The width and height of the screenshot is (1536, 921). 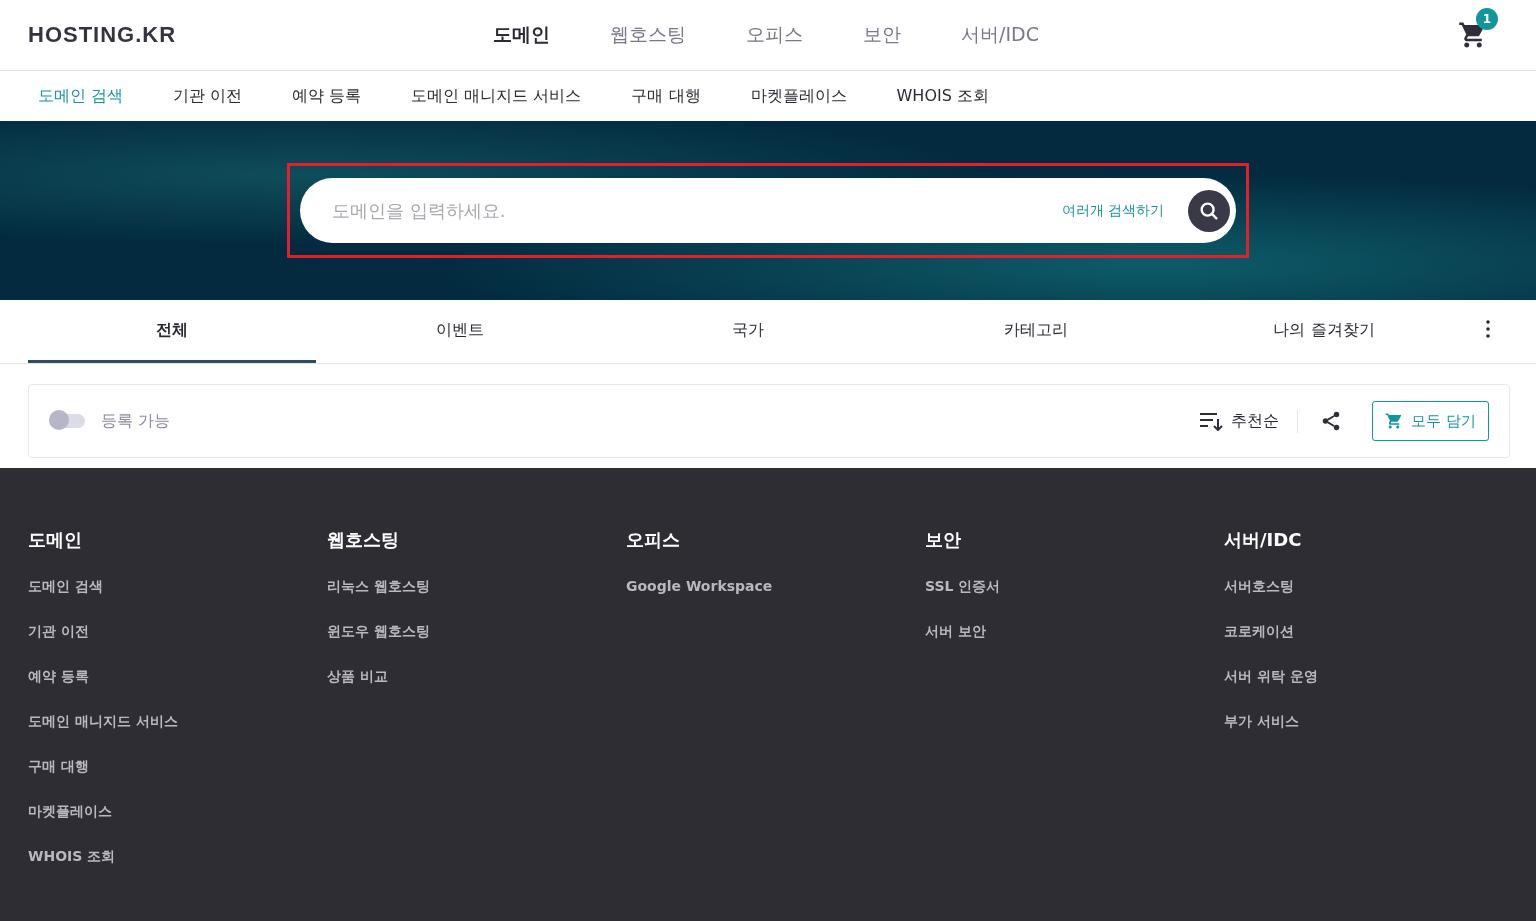 I want to click on subnav-link: 예약 등록, so click(x=327, y=96).